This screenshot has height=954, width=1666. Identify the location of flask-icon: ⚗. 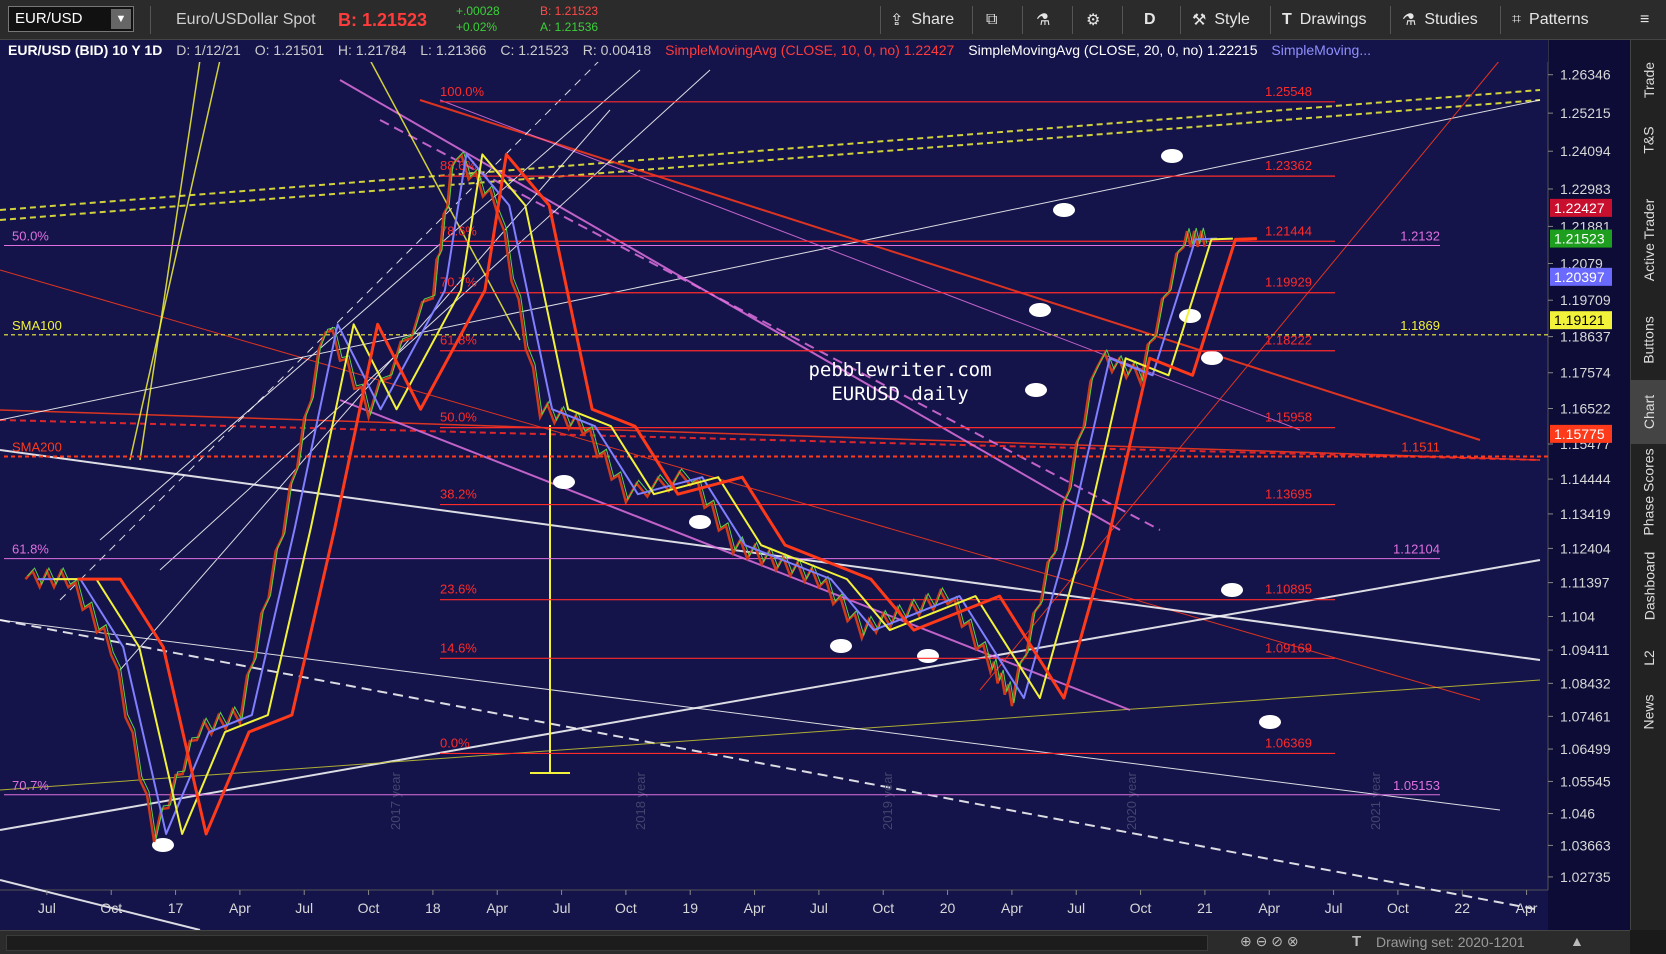
(1043, 20).